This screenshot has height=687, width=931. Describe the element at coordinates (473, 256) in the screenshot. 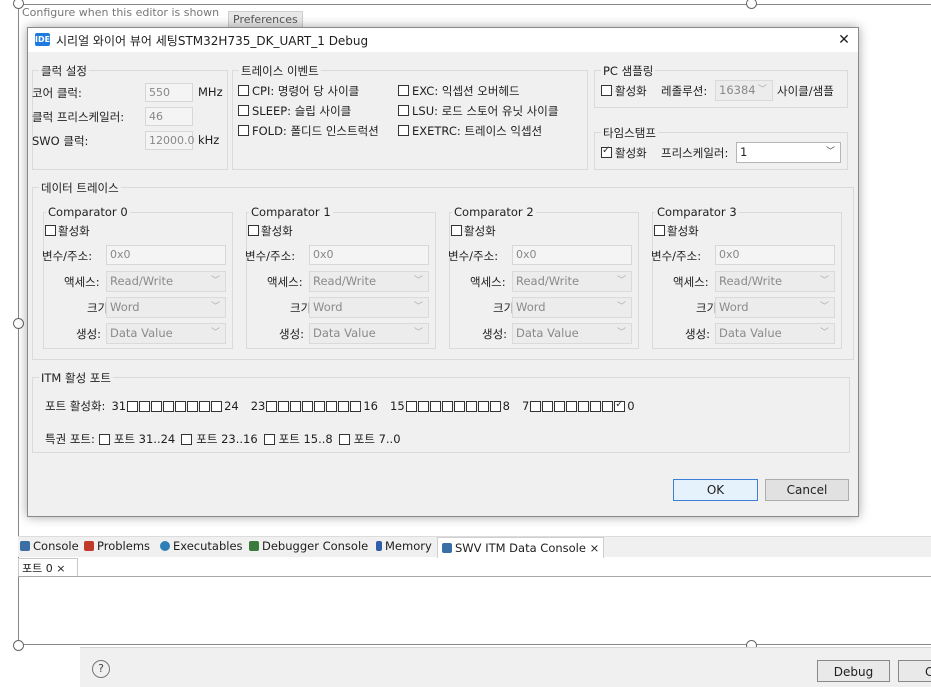

I see `comparator-2-addr-label: 변수/주소:` at that location.